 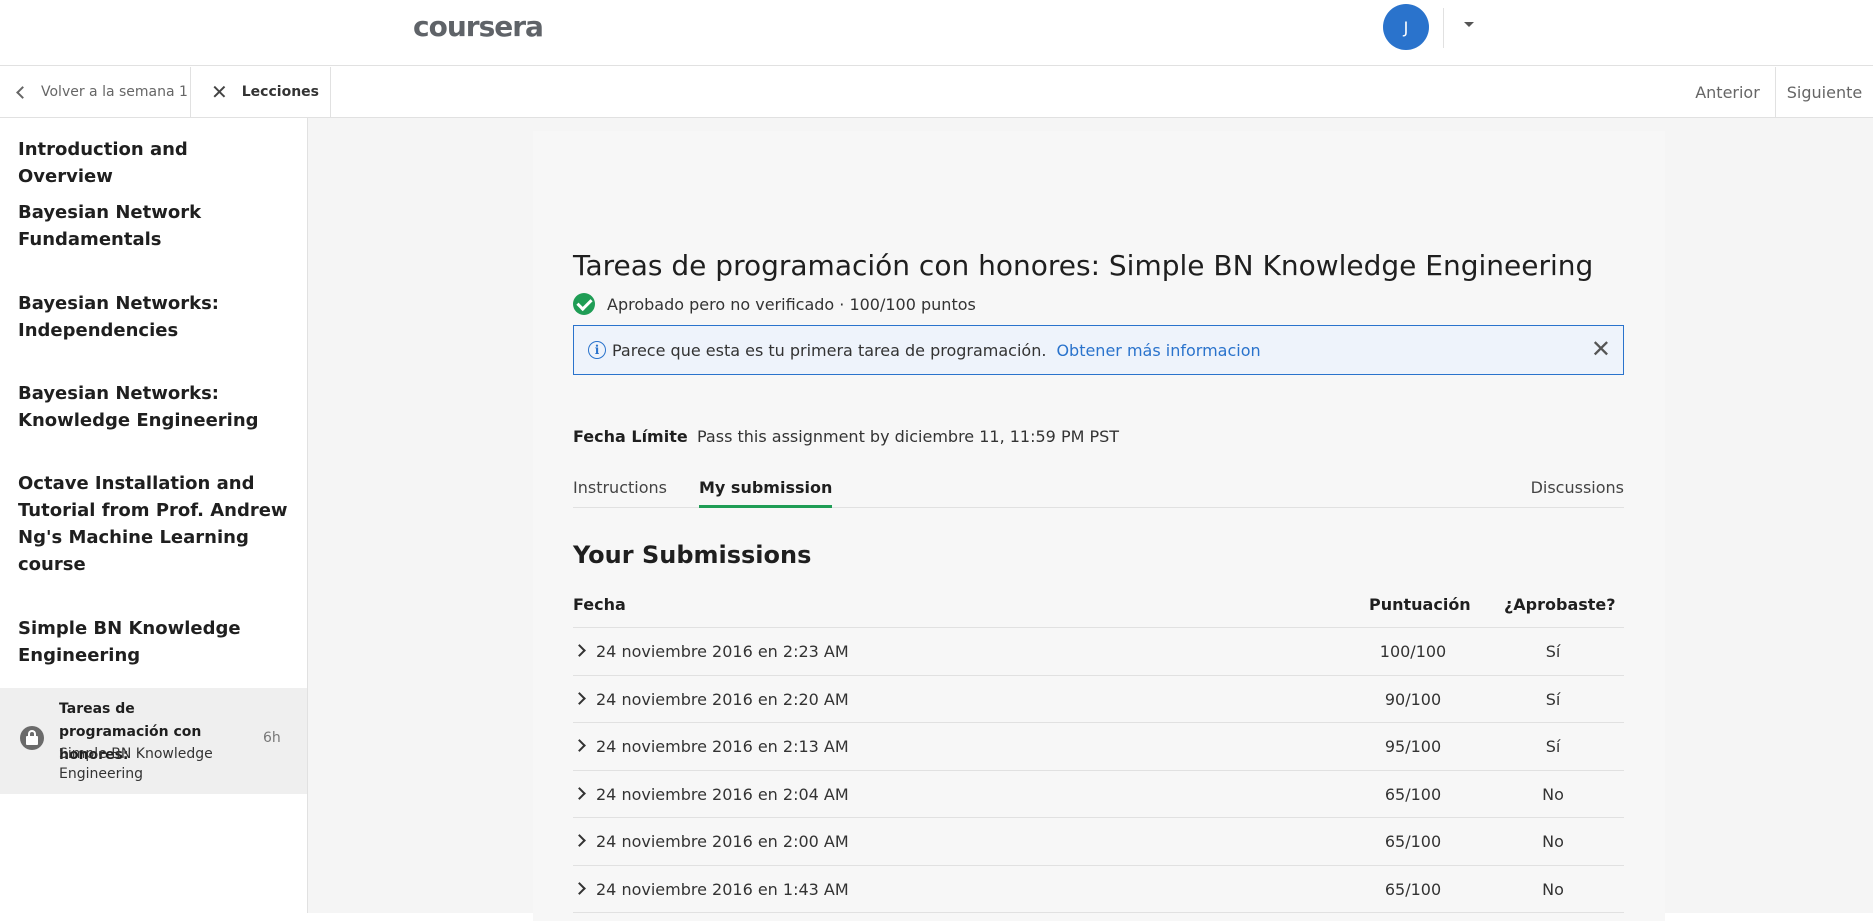 What do you see at coordinates (1577, 487) in the screenshot?
I see `tab-discussions: Discussions` at bounding box center [1577, 487].